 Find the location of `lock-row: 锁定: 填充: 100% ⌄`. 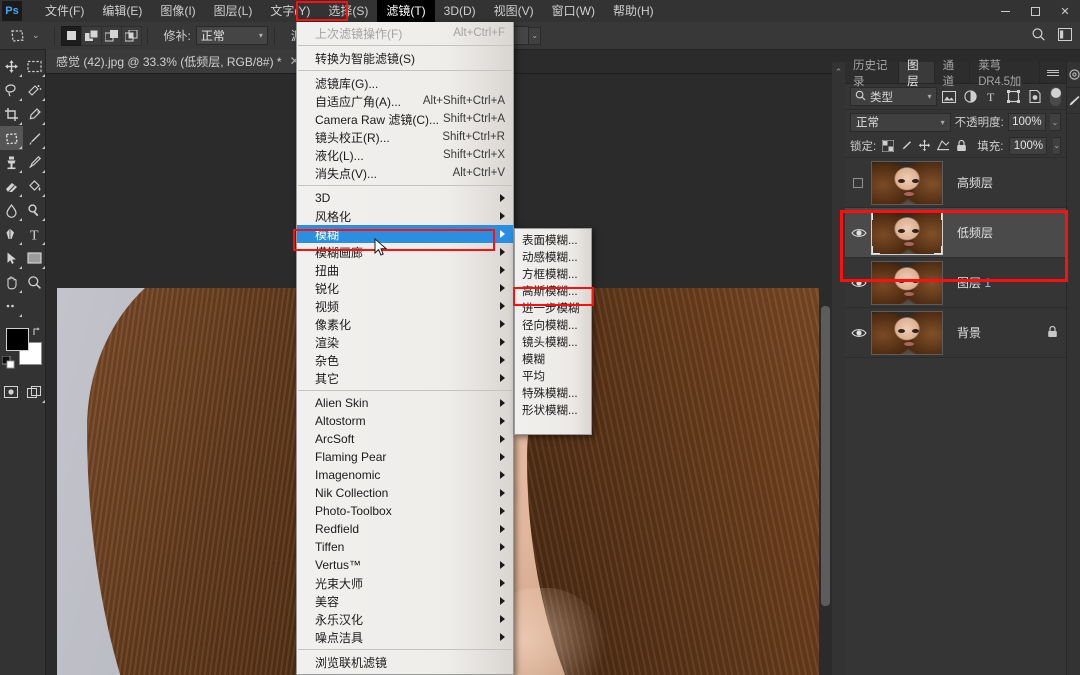

lock-row: 锁定: 填充: 100% ⌄ is located at coordinates (955, 146).